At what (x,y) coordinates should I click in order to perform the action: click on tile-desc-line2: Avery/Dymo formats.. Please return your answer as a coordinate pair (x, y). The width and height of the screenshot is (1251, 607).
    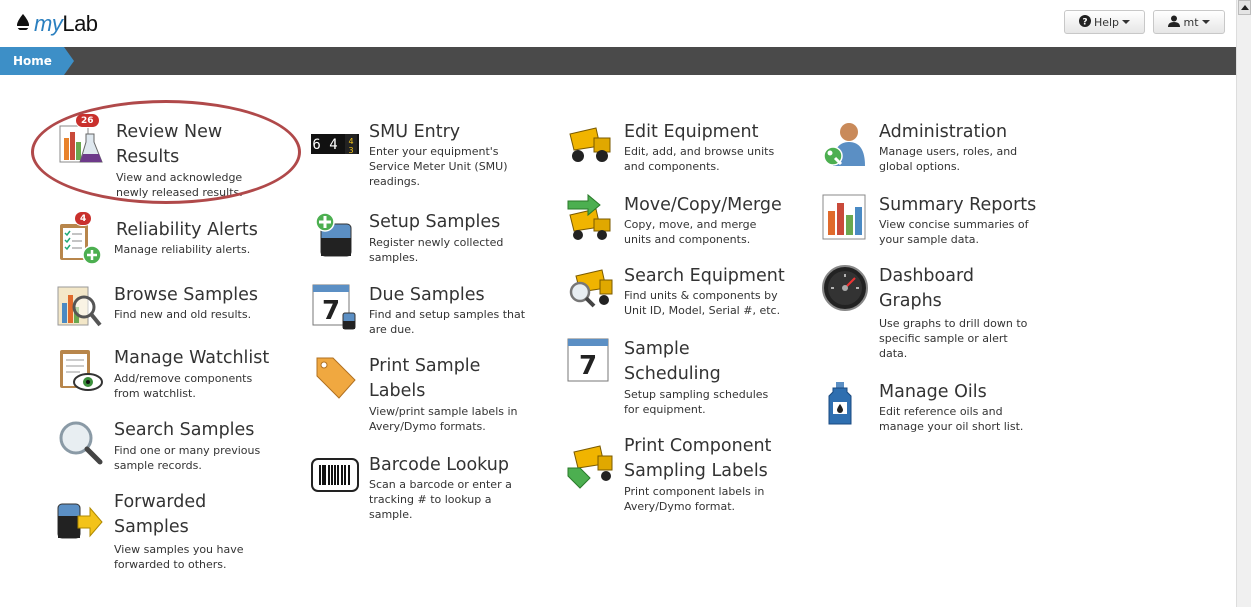
    Looking at the image, I should click on (427, 426).